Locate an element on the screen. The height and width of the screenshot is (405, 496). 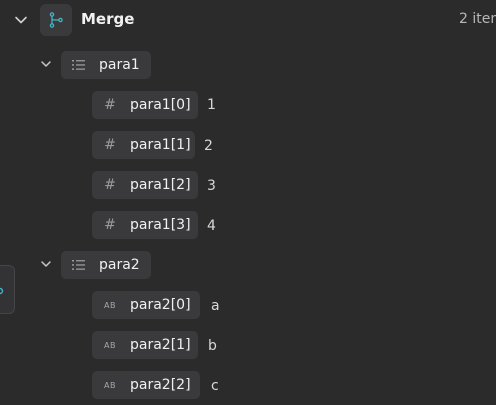
item-value: 1 is located at coordinates (211, 105).